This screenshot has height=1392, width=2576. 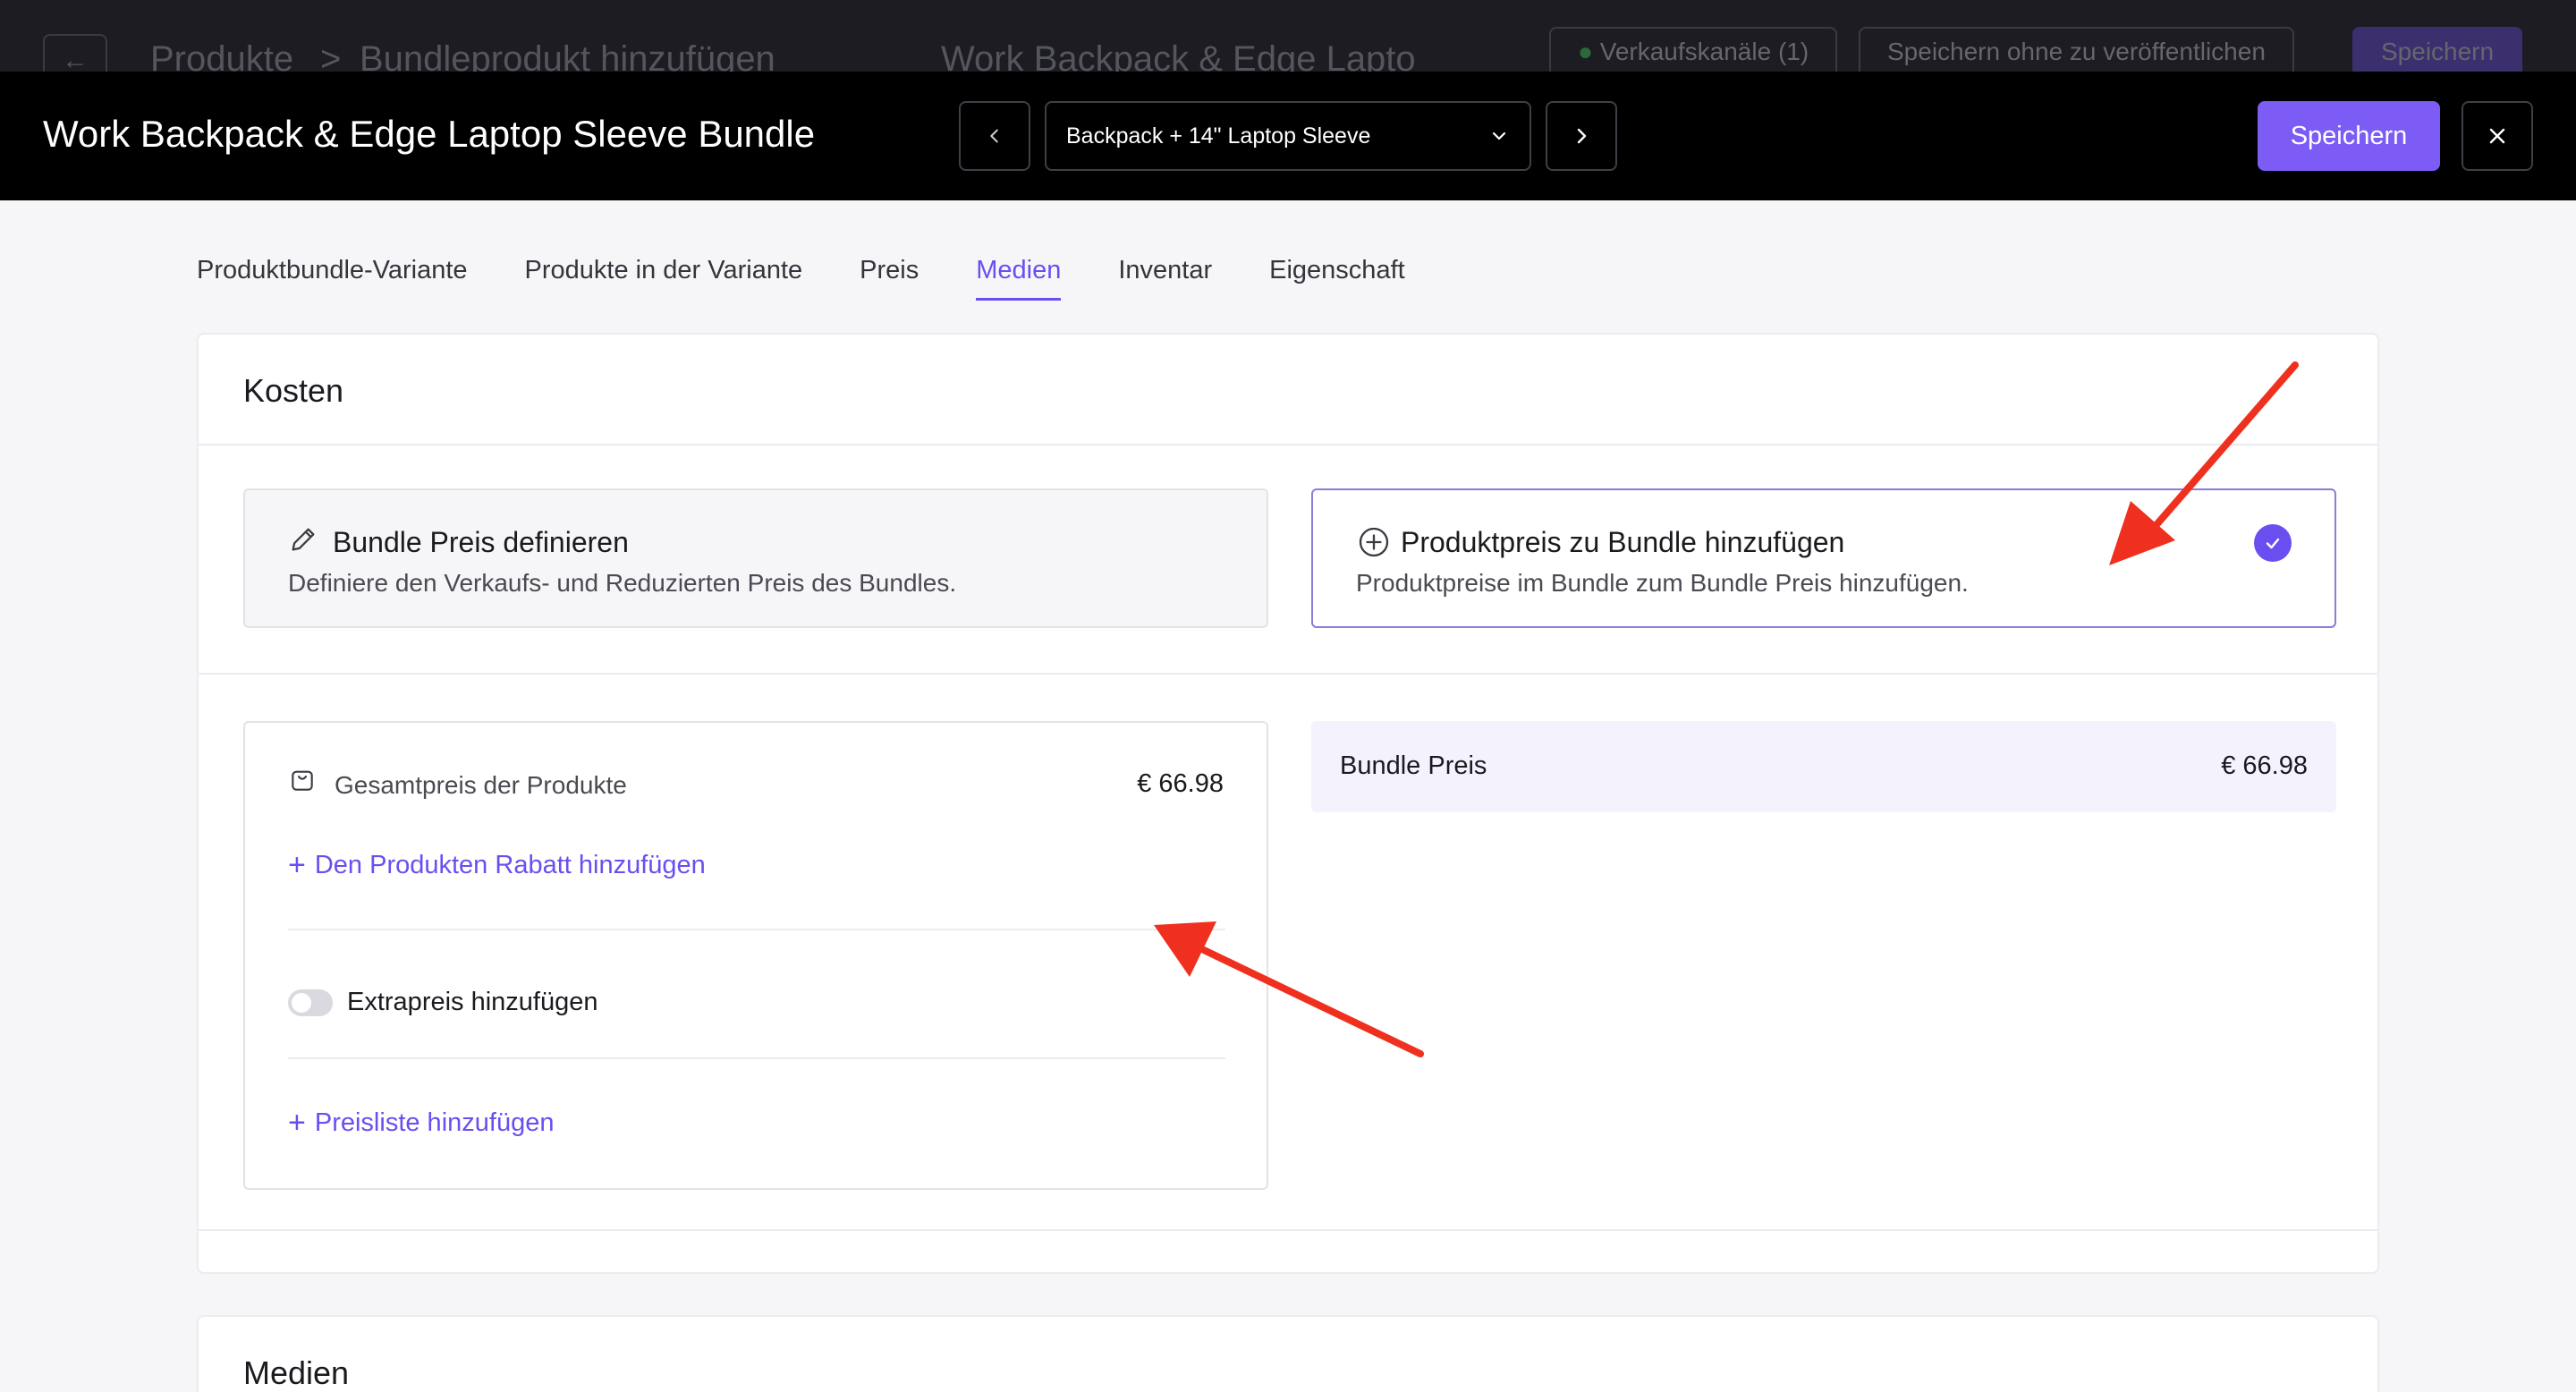 I want to click on extra-price-toggle, so click(x=310, y=1002).